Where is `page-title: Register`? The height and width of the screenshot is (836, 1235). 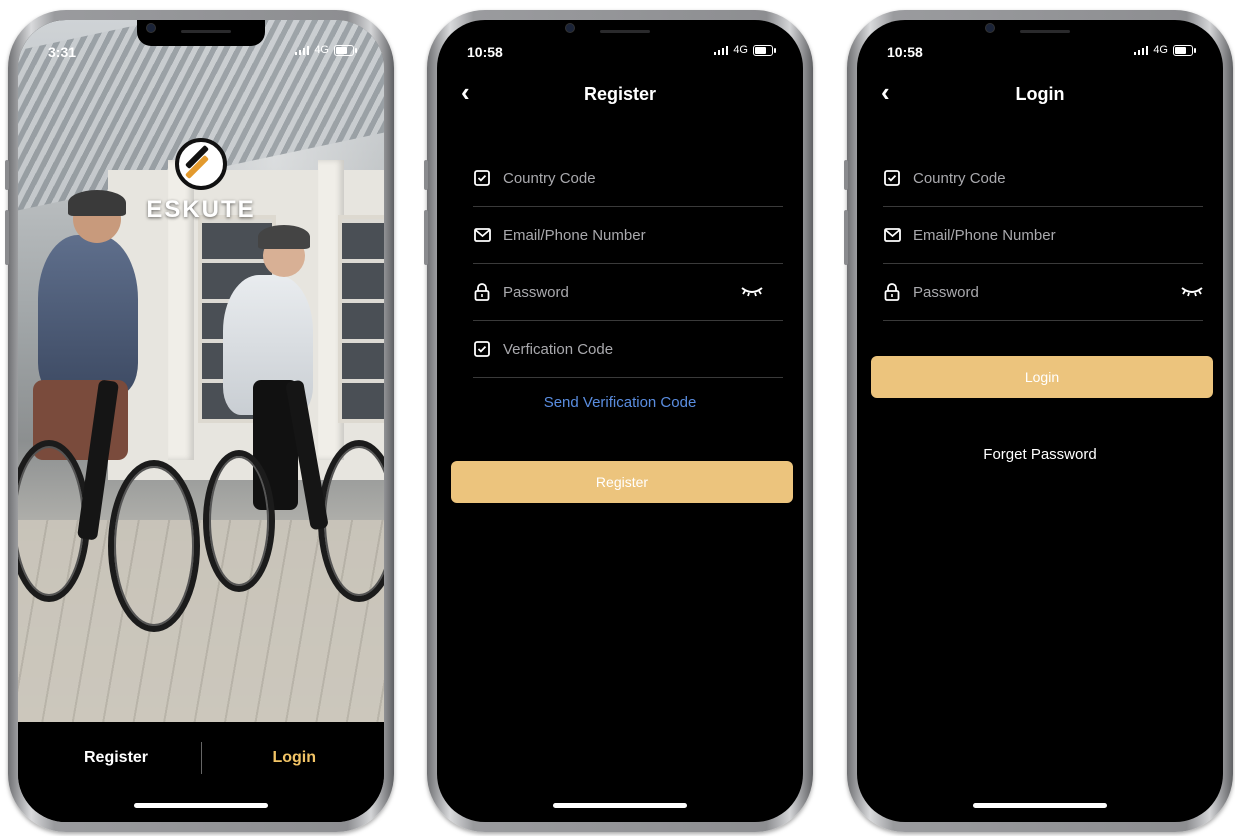
page-title: Register is located at coordinates (620, 94).